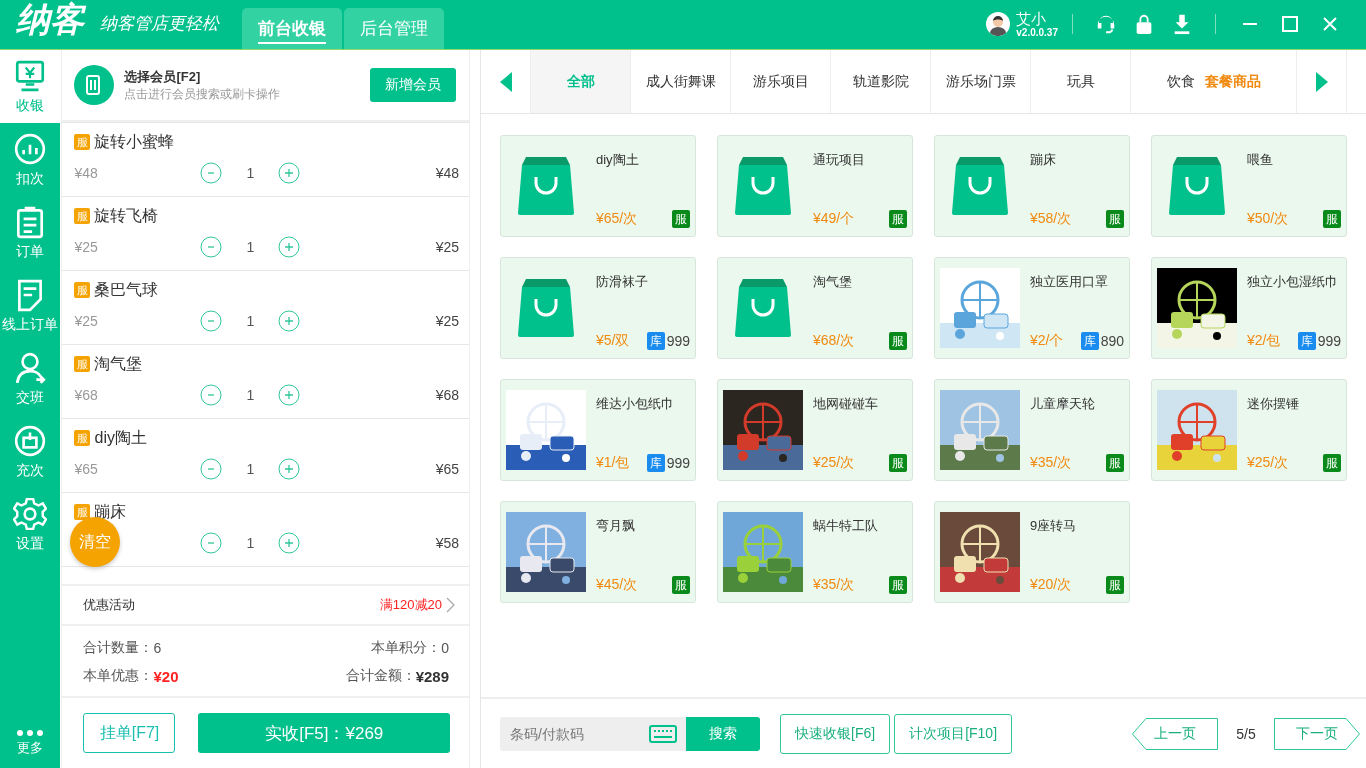 The width and height of the screenshot is (1366, 768). What do you see at coordinates (94, 85) in the screenshot?
I see `member-card-icon` at bounding box center [94, 85].